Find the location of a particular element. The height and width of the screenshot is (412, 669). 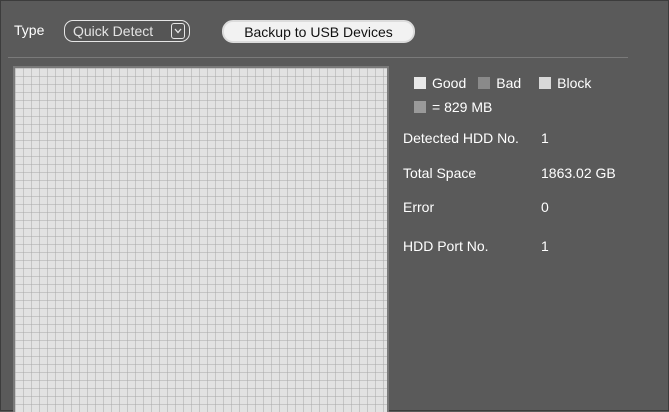

backup-to-usb-button: Backup to USB Devices is located at coordinates (318, 31).